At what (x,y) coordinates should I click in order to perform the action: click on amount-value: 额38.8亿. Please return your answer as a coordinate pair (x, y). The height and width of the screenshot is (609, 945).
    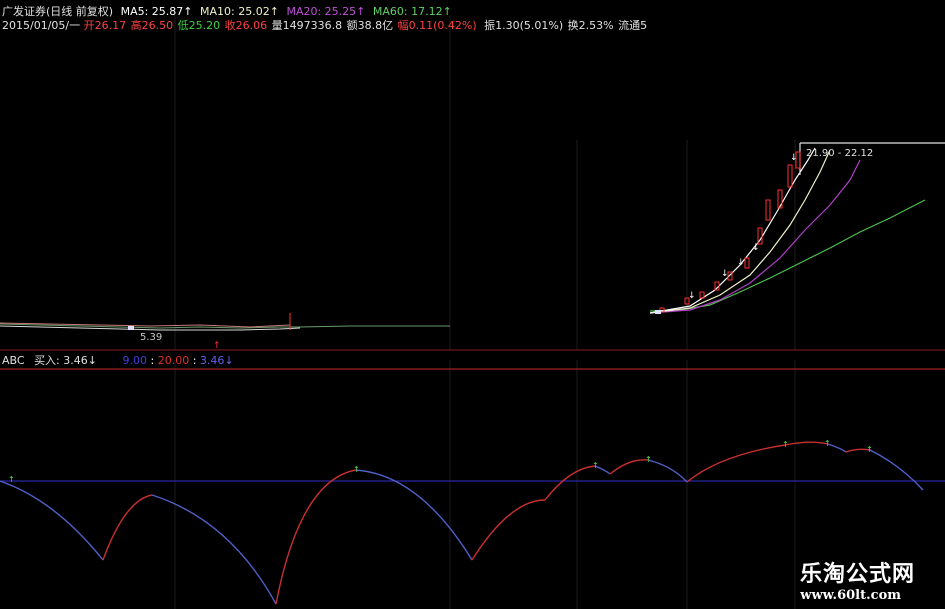
    Looking at the image, I should click on (370, 25).